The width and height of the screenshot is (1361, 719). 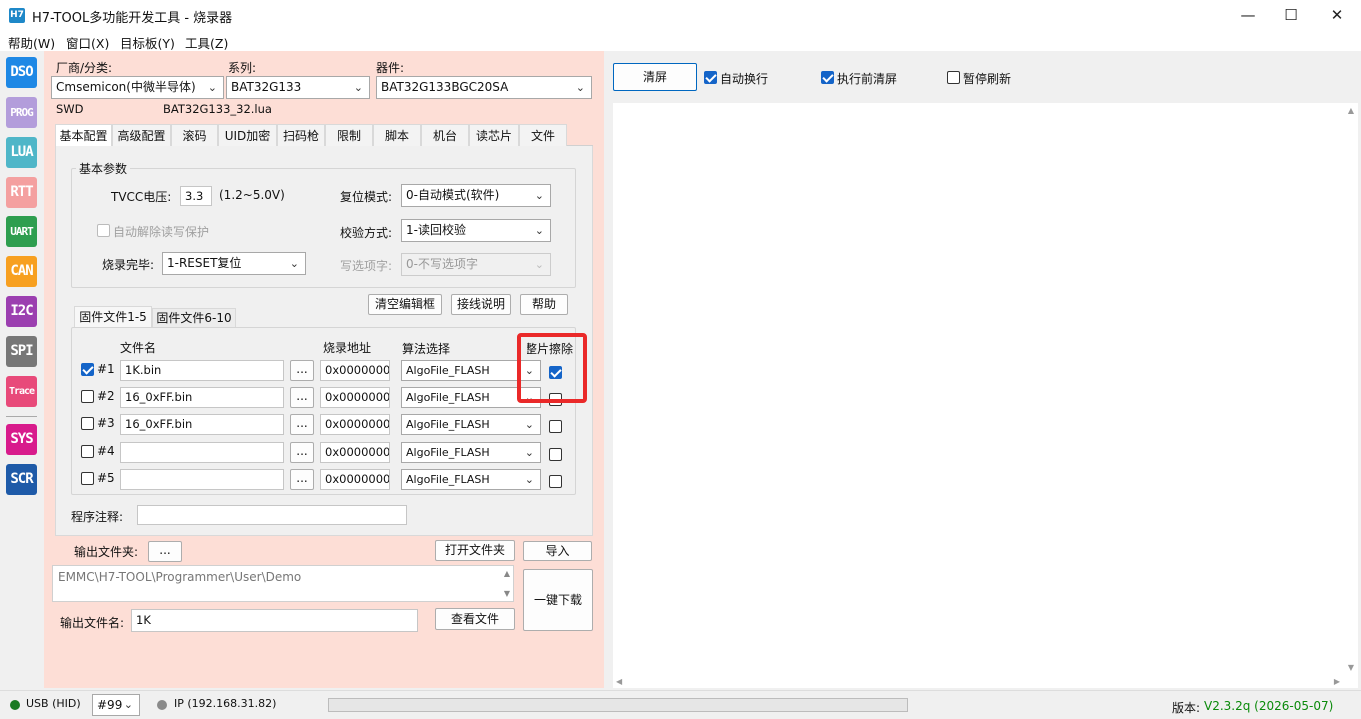 I want to click on open-folder-button: 打开文件夹, so click(x=475, y=550).